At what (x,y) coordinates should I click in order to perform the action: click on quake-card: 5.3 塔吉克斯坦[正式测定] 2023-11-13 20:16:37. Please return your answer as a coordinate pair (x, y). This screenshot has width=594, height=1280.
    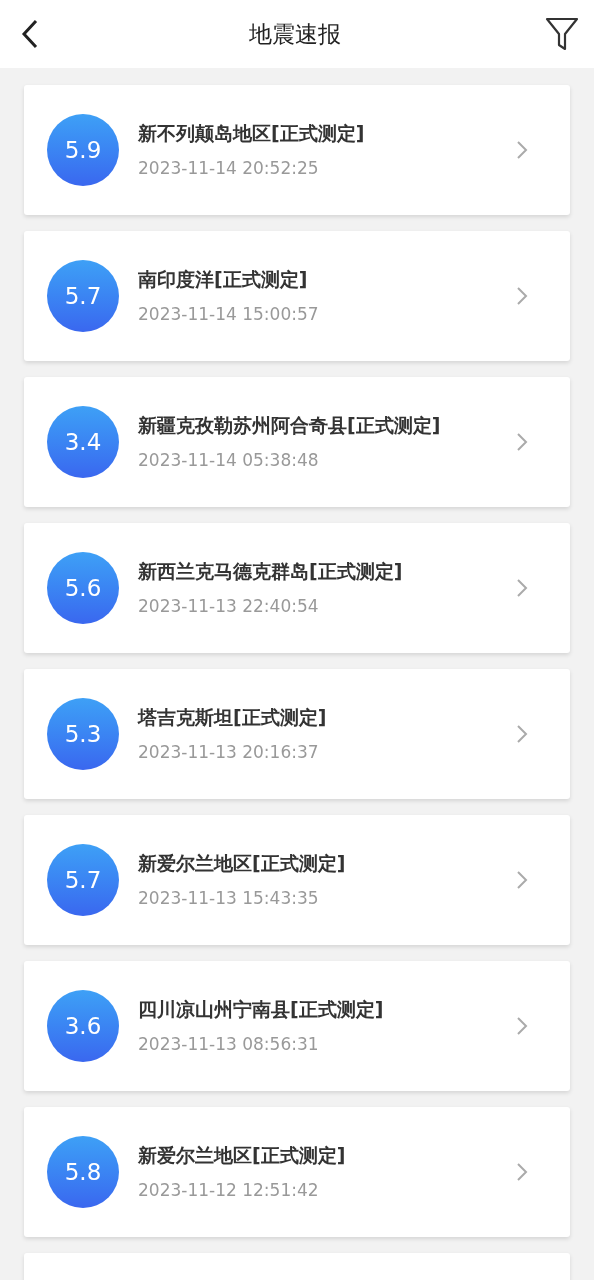
    Looking at the image, I should click on (297, 734).